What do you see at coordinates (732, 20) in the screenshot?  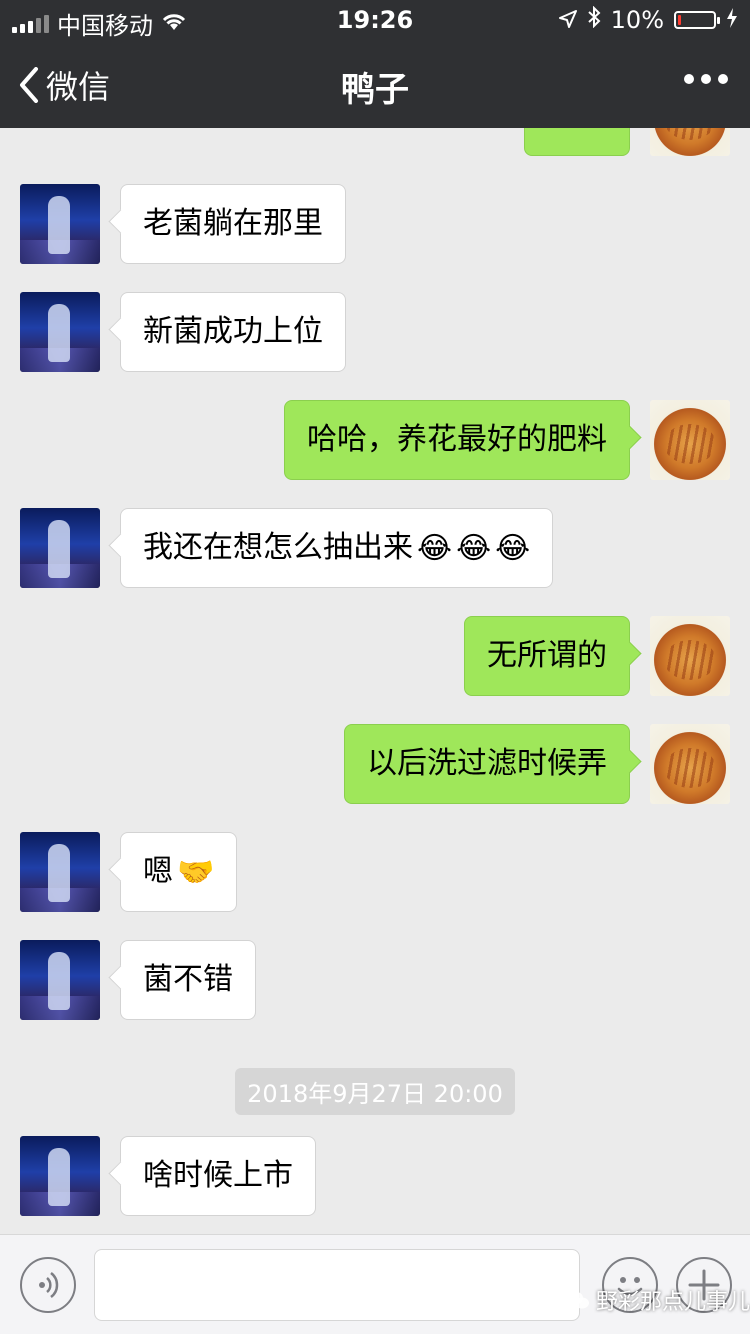 I see `charging-icon` at bounding box center [732, 20].